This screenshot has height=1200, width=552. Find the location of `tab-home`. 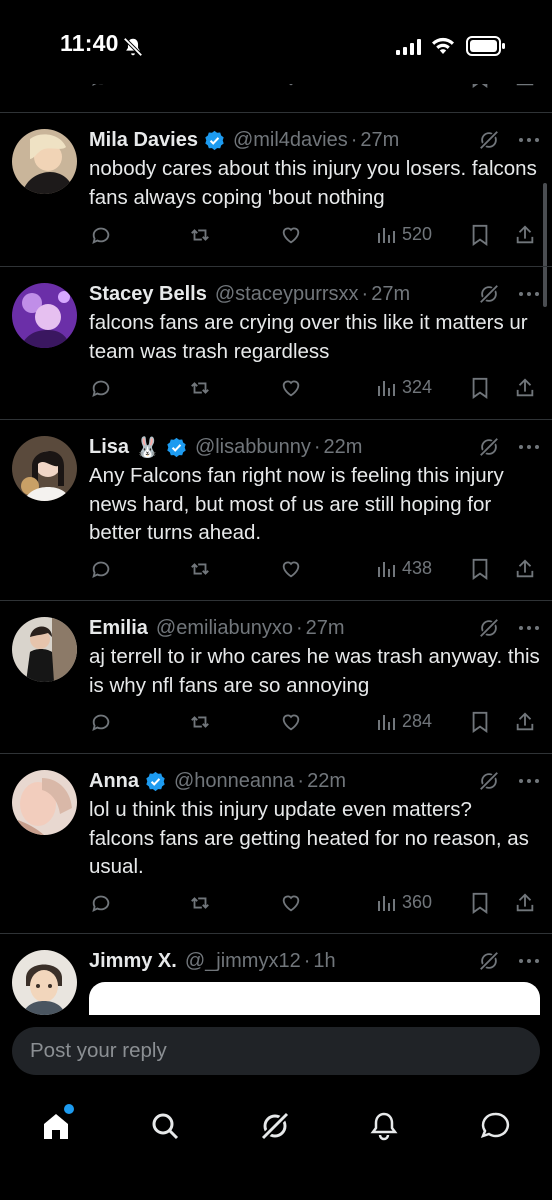

tab-home is located at coordinates (56, 1125).